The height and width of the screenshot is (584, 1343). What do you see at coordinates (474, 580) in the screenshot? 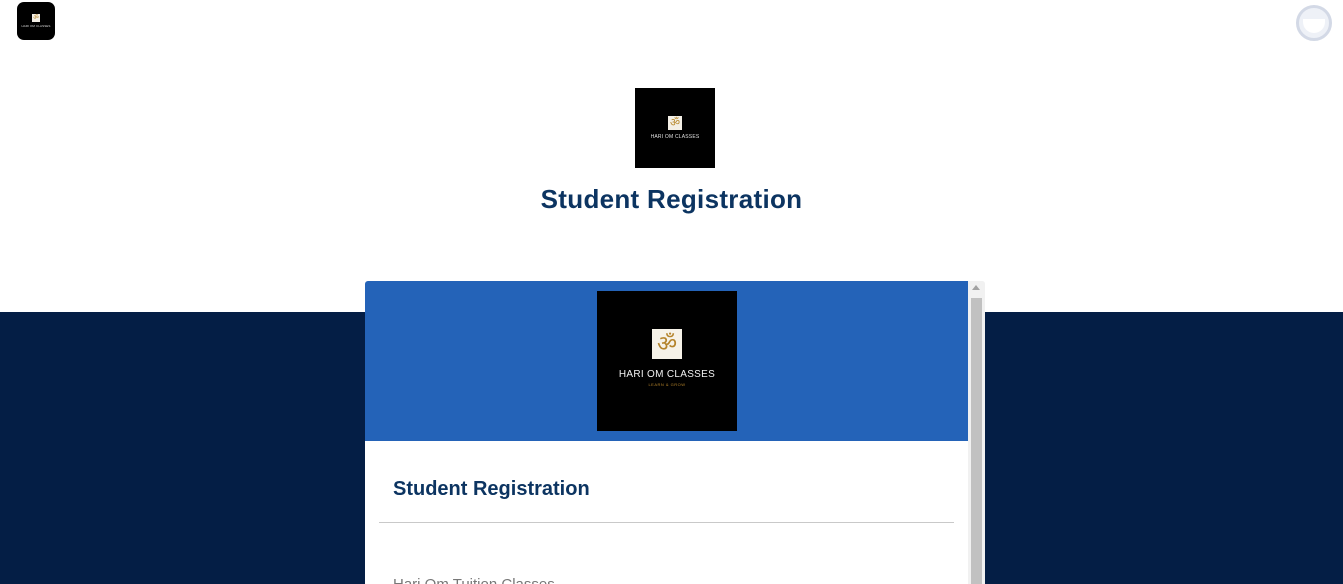
I see `form-description: Hari Om Tuition Classes` at bounding box center [474, 580].